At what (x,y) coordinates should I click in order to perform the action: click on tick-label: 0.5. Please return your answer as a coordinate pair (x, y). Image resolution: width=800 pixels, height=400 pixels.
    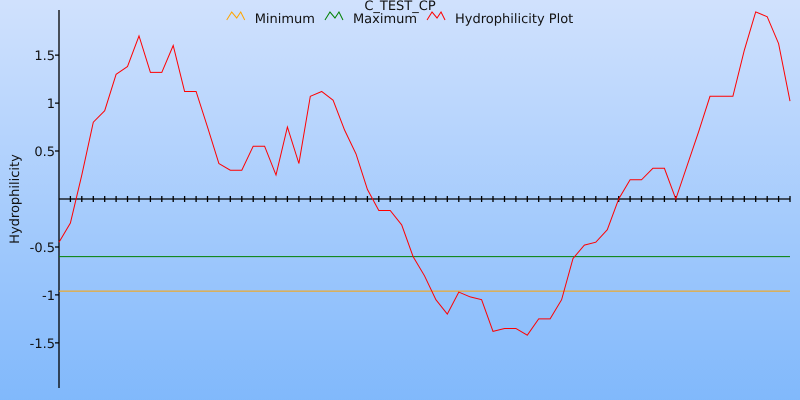
    Looking at the image, I should click on (44, 152).